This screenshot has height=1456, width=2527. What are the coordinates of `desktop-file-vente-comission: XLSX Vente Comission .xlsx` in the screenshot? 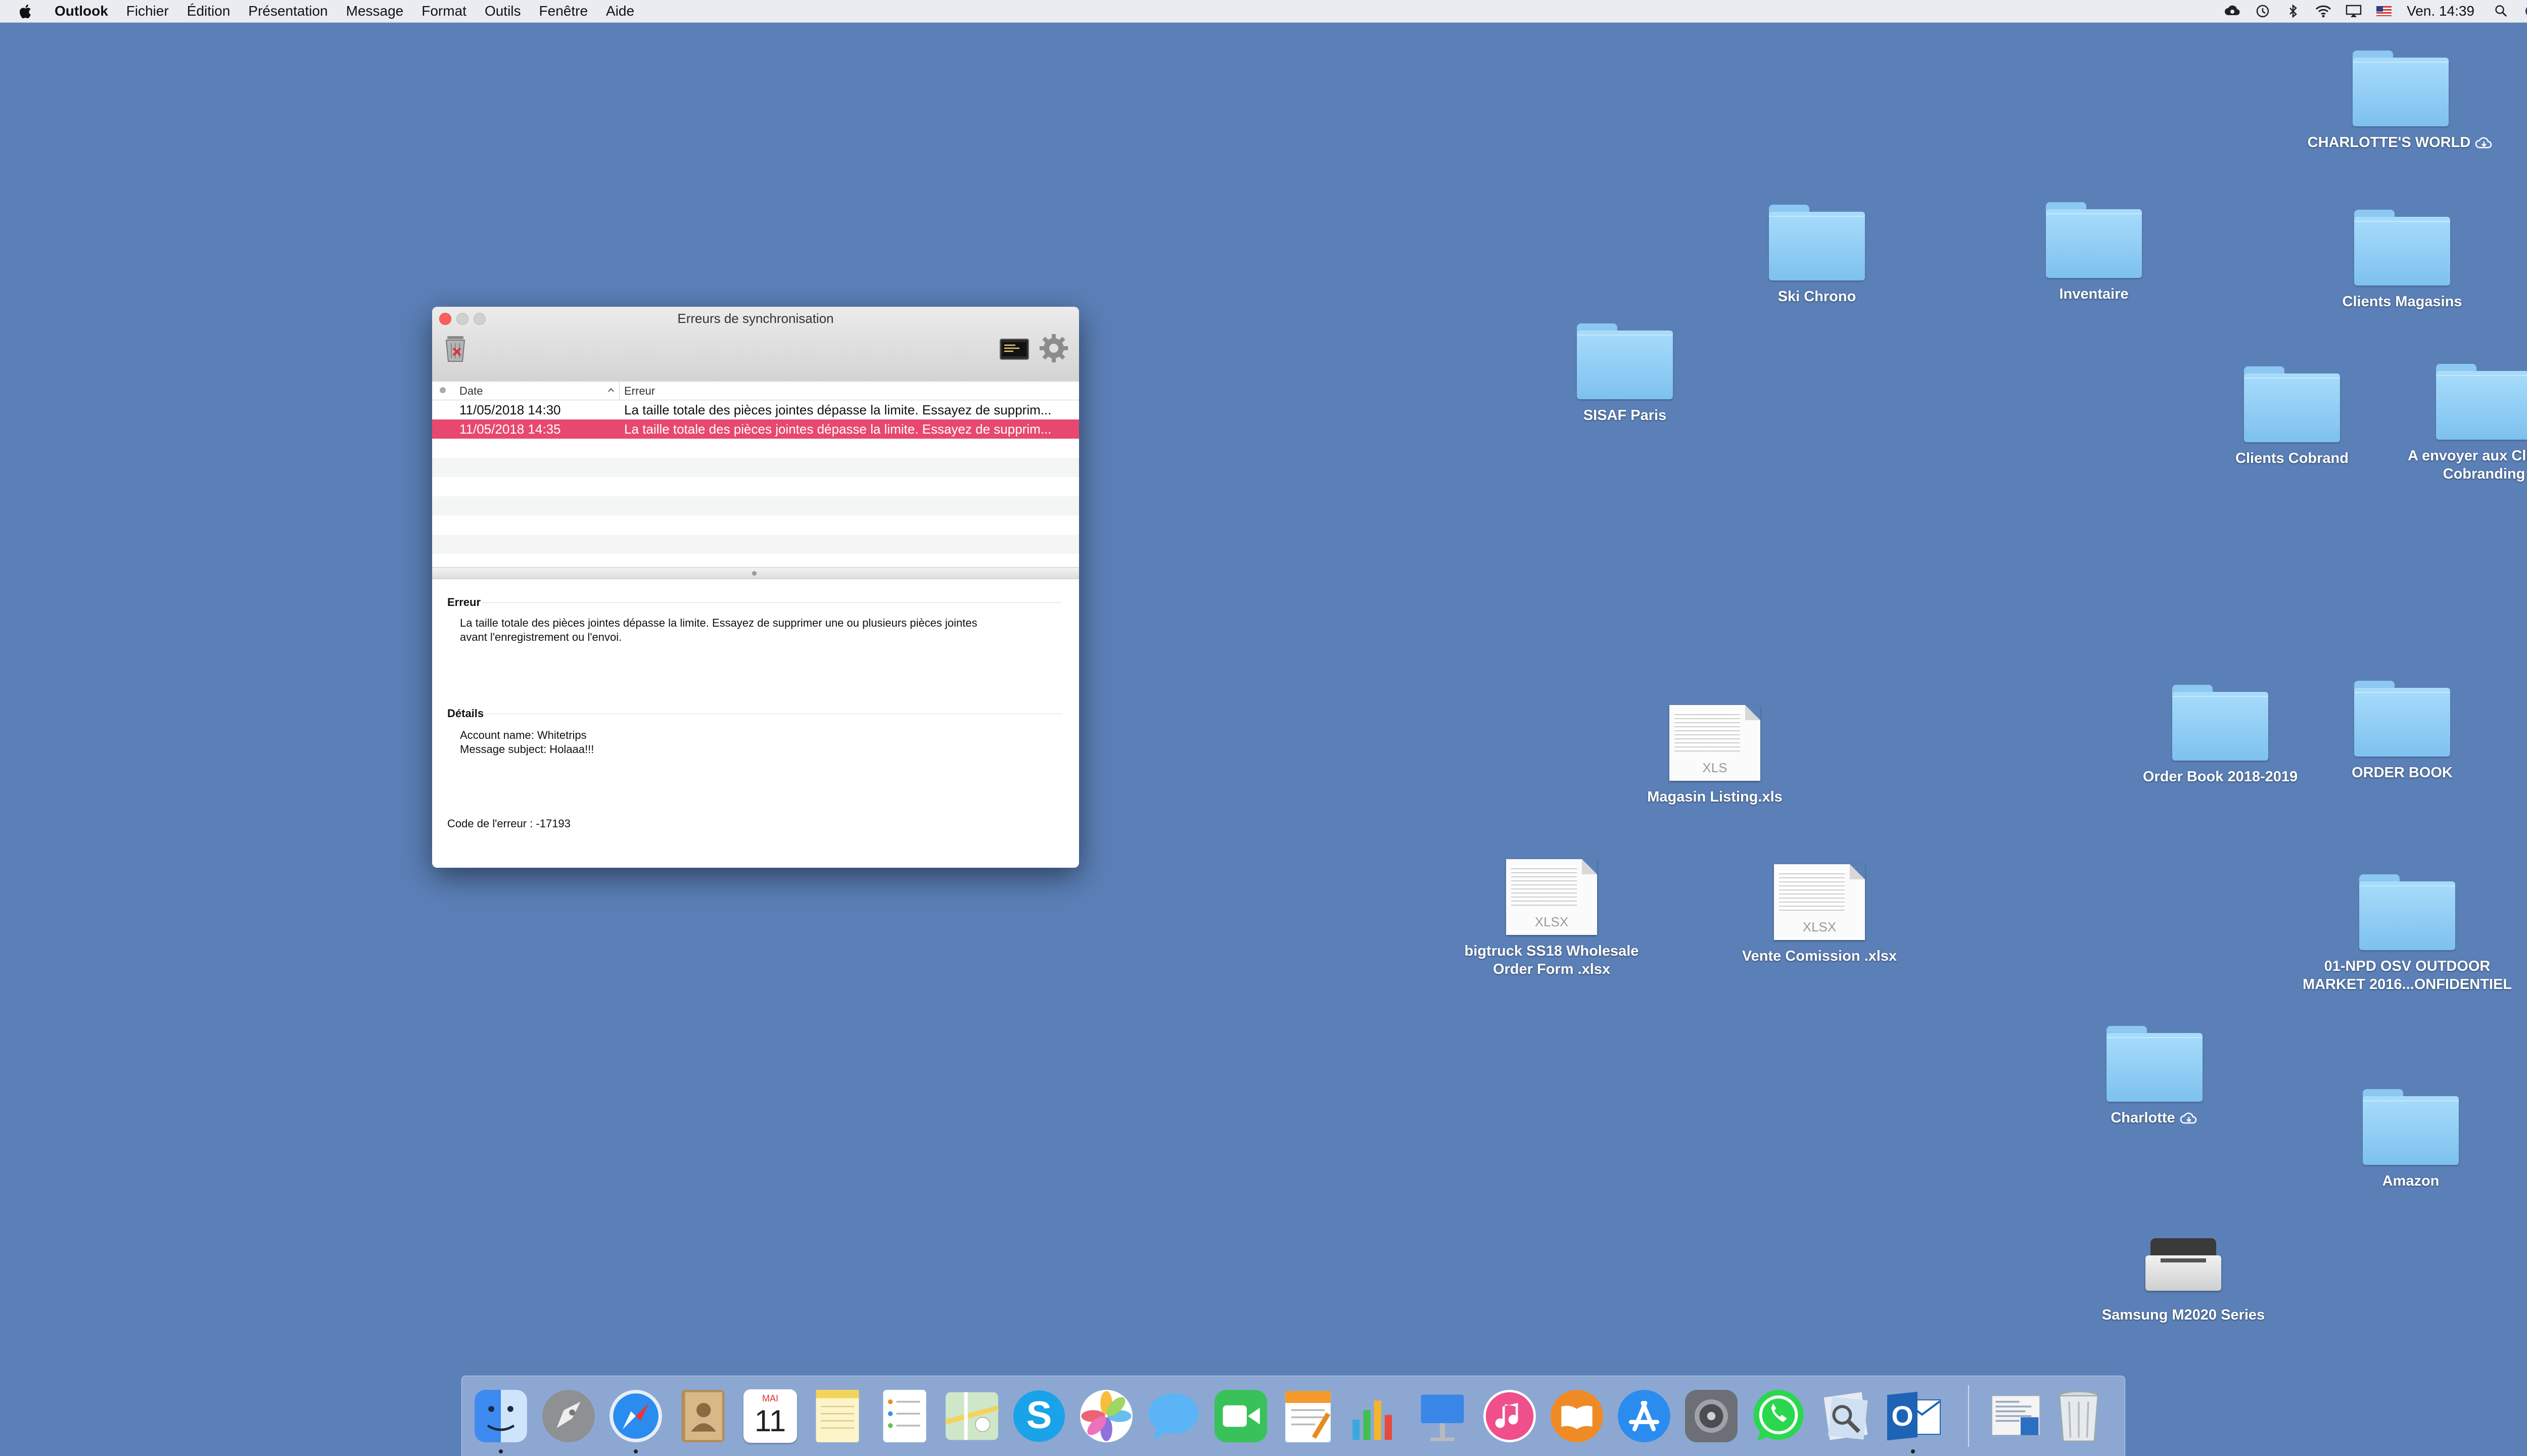 It's located at (1819, 914).